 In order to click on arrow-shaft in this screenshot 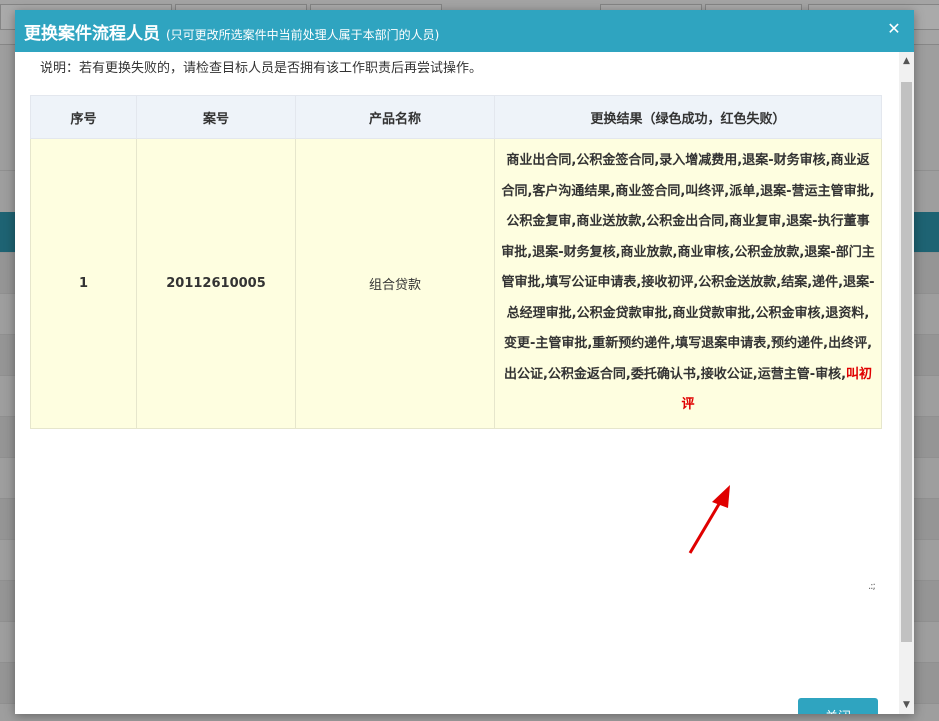, I will do `click(706, 526)`.